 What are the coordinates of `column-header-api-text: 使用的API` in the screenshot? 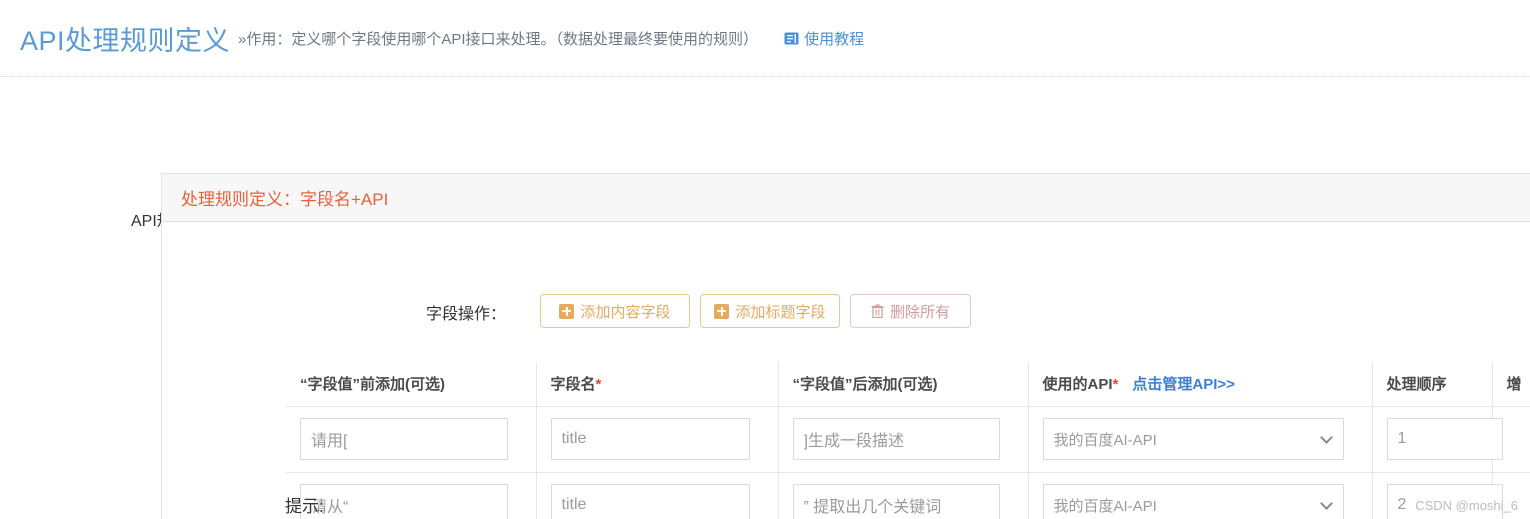 It's located at (1077, 385).